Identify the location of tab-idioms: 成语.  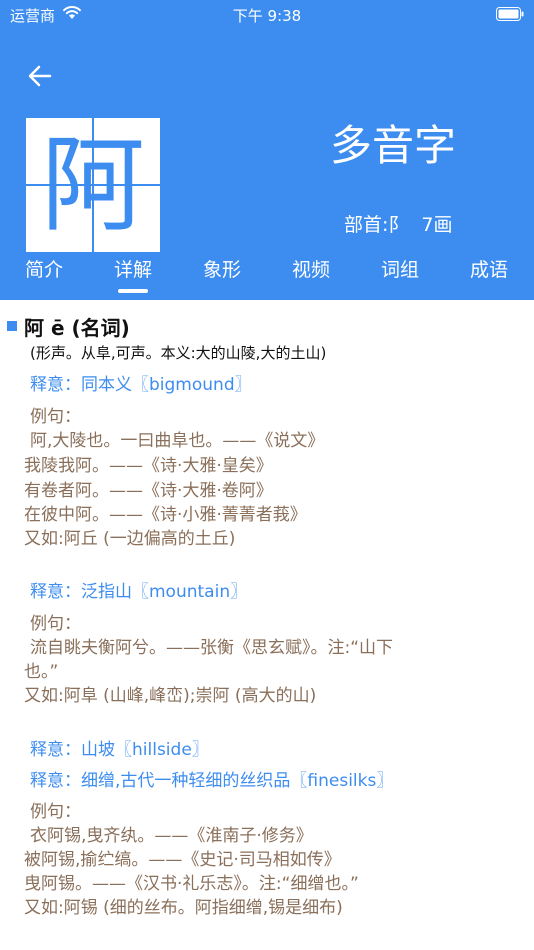
(489, 270).